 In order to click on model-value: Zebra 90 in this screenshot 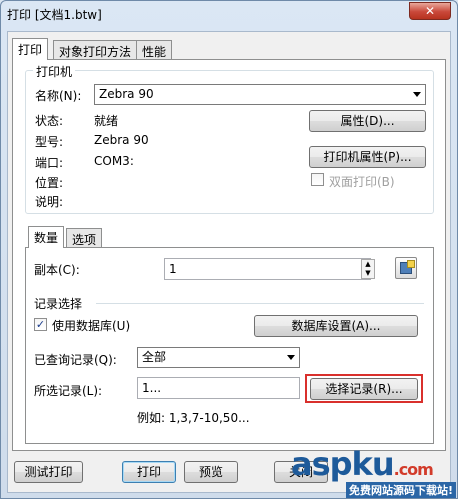, I will do `click(121, 140)`.